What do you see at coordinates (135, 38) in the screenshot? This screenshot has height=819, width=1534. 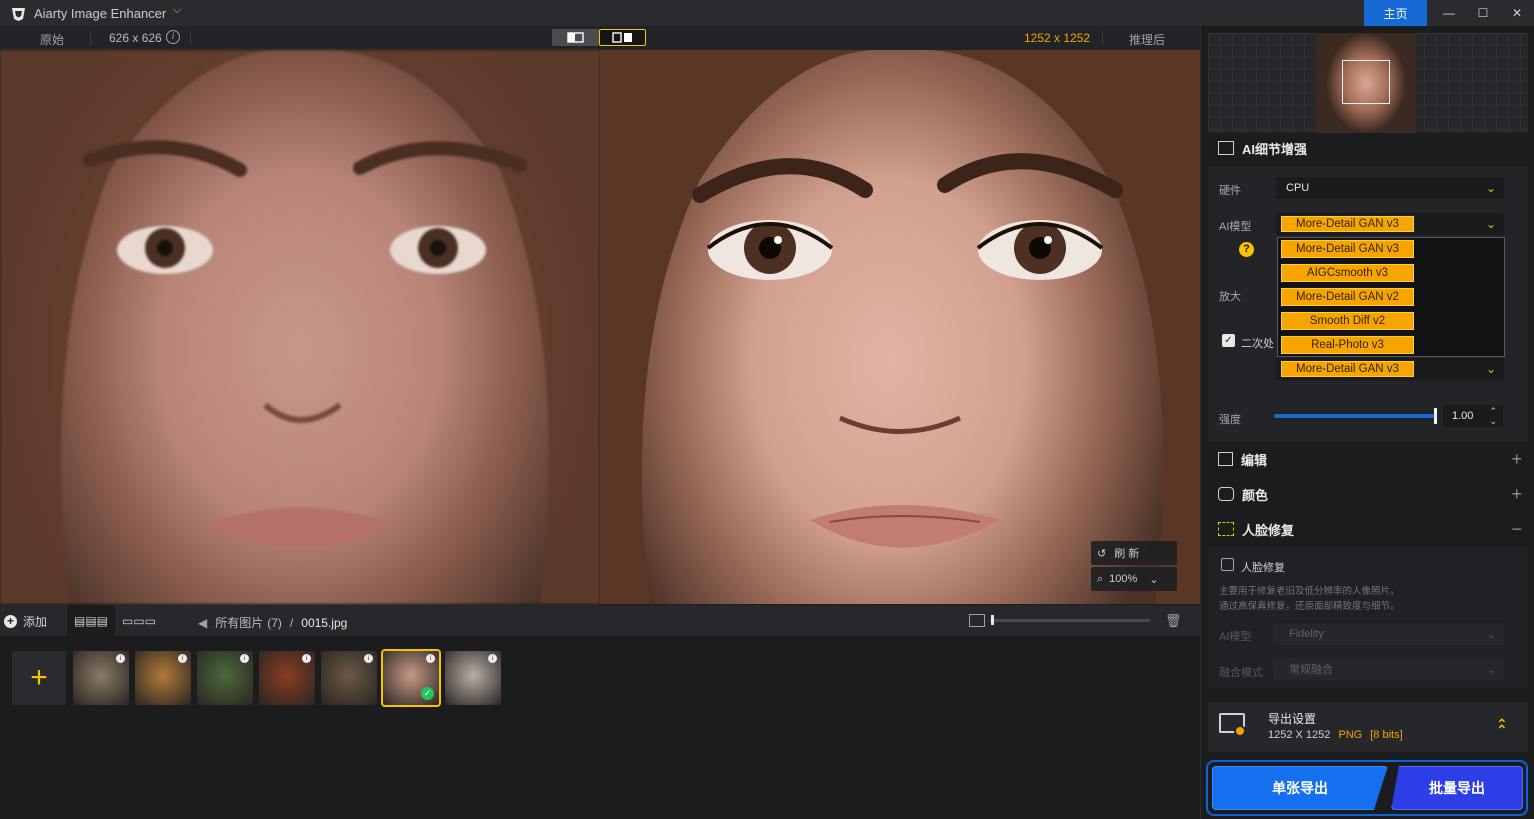 I see `original-size: 626 x 626` at bounding box center [135, 38].